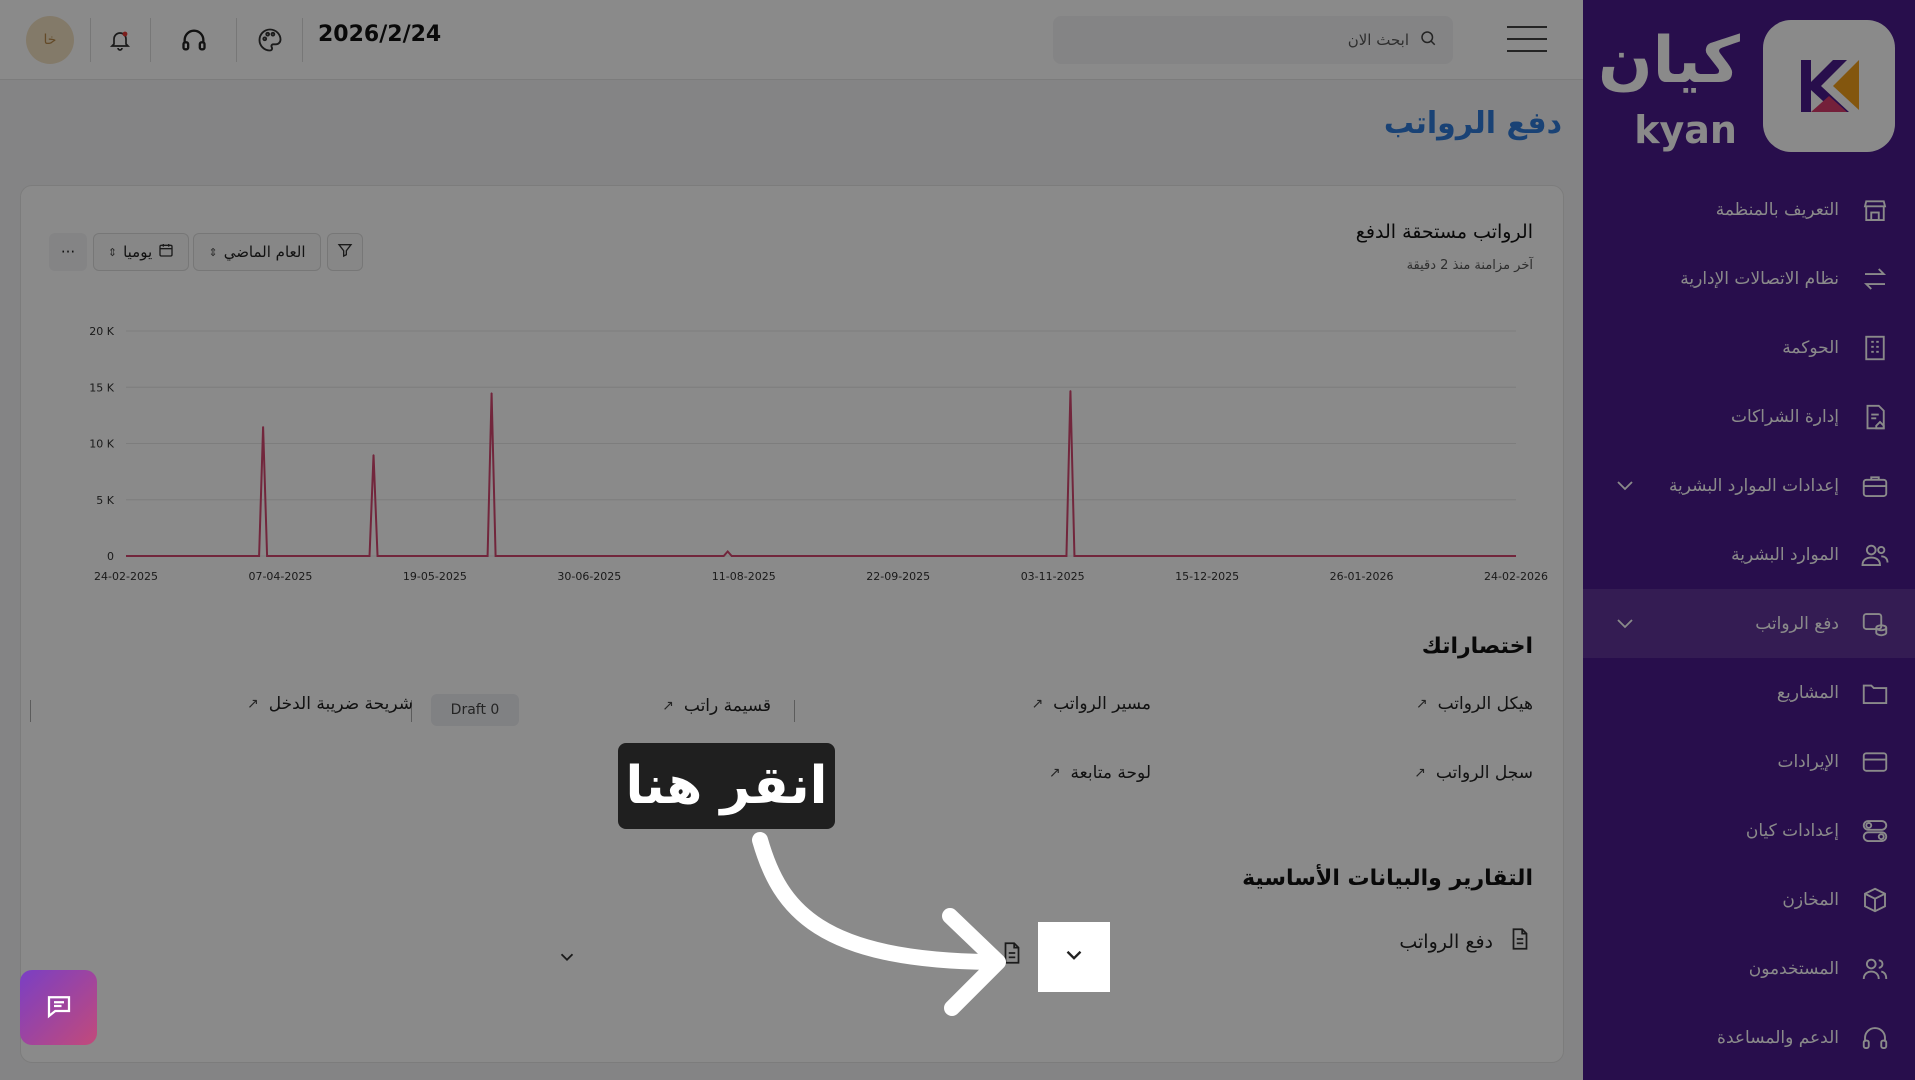  I want to click on chat-button, so click(58, 1007).